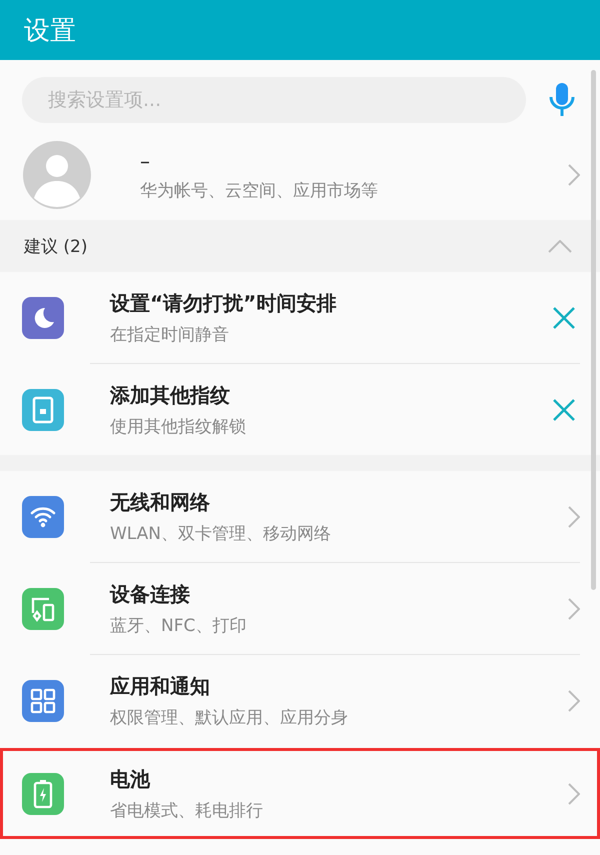 The image size is (600, 855). What do you see at coordinates (170, 335) in the screenshot?
I see `suggestion-subtitle: 在指定时间静音` at bounding box center [170, 335].